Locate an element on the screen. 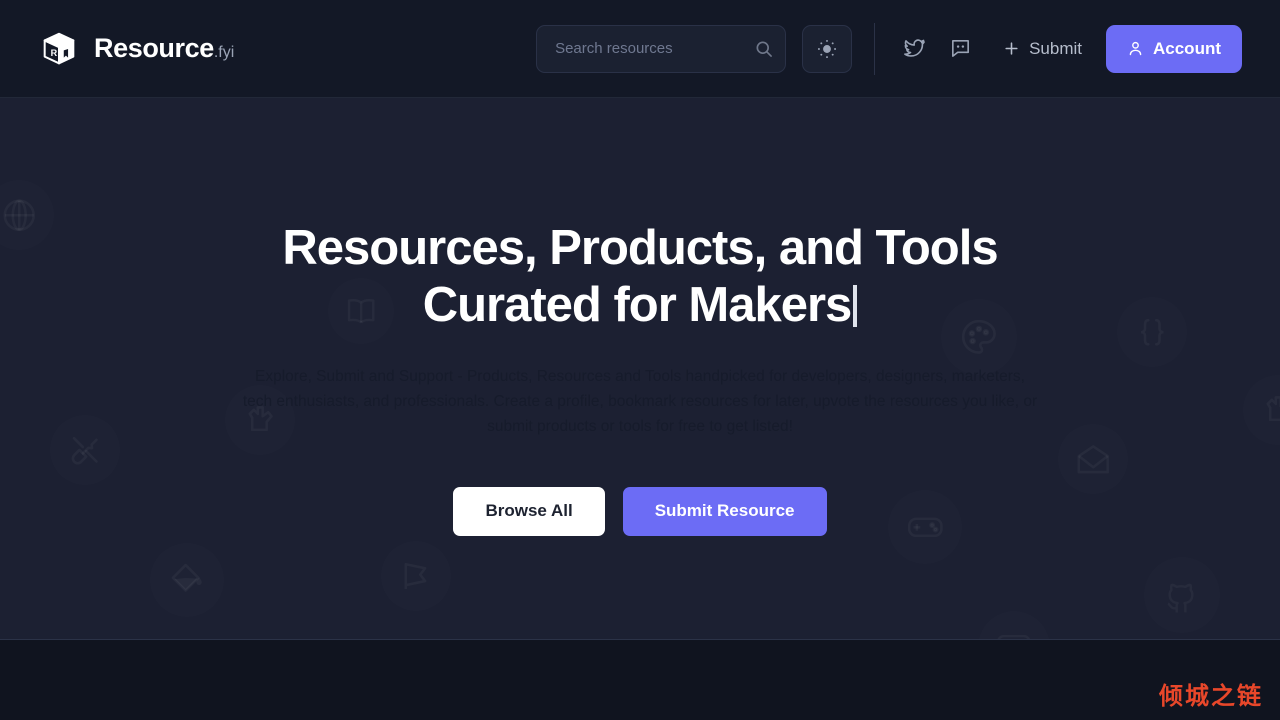 The image size is (1280, 720). brand-logo: R Resource.fyi is located at coordinates (136, 49).